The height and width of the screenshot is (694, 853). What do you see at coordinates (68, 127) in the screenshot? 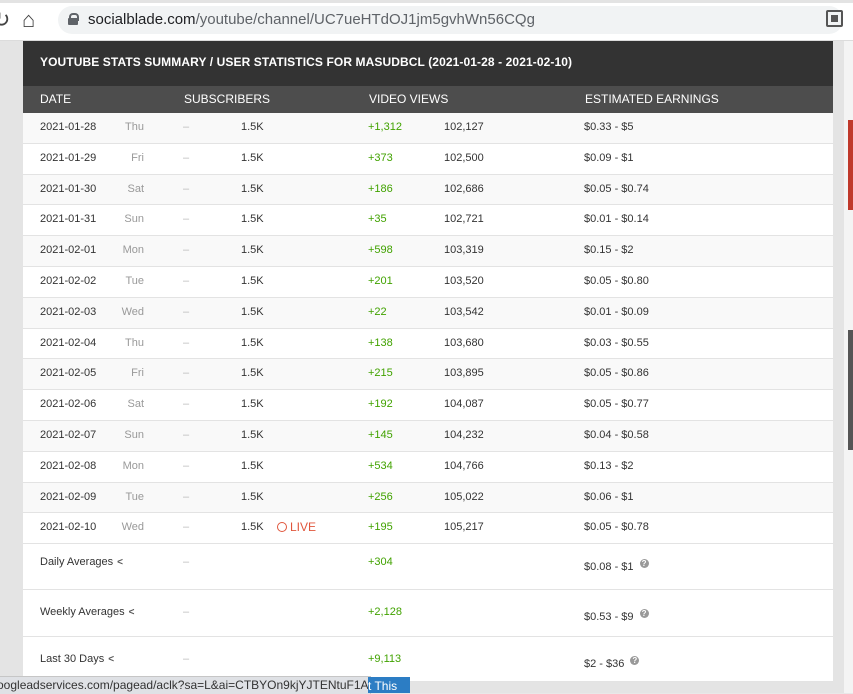
I see `row-date: 2021-01-28` at bounding box center [68, 127].